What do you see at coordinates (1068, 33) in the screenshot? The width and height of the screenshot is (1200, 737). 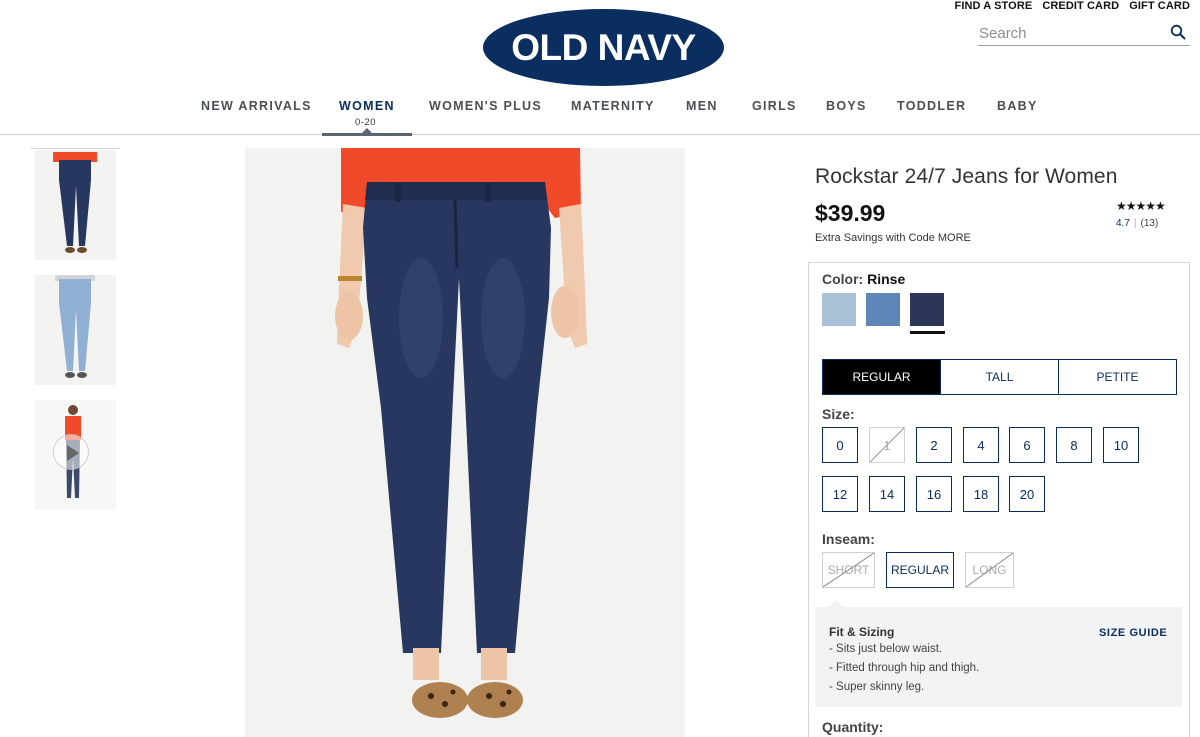 I see `search-input` at bounding box center [1068, 33].